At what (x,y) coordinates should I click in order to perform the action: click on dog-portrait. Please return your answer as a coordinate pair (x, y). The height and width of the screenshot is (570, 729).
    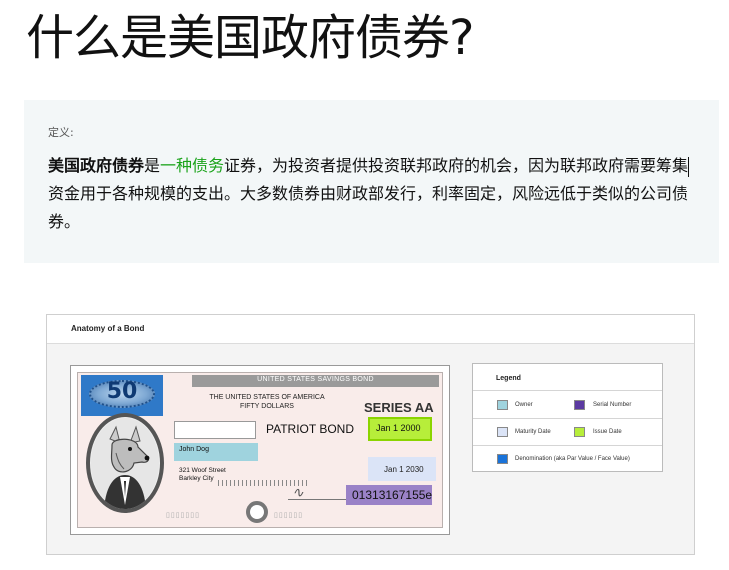
    Looking at the image, I should click on (125, 463).